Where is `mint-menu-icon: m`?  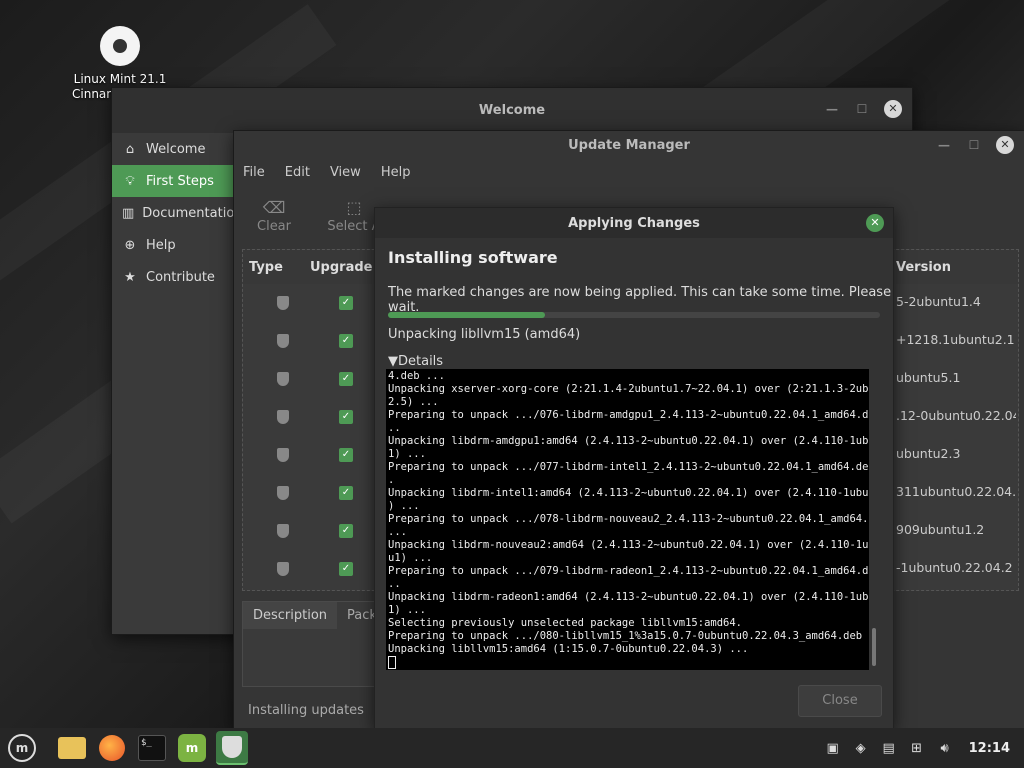 mint-menu-icon: m is located at coordinates (22, 748).